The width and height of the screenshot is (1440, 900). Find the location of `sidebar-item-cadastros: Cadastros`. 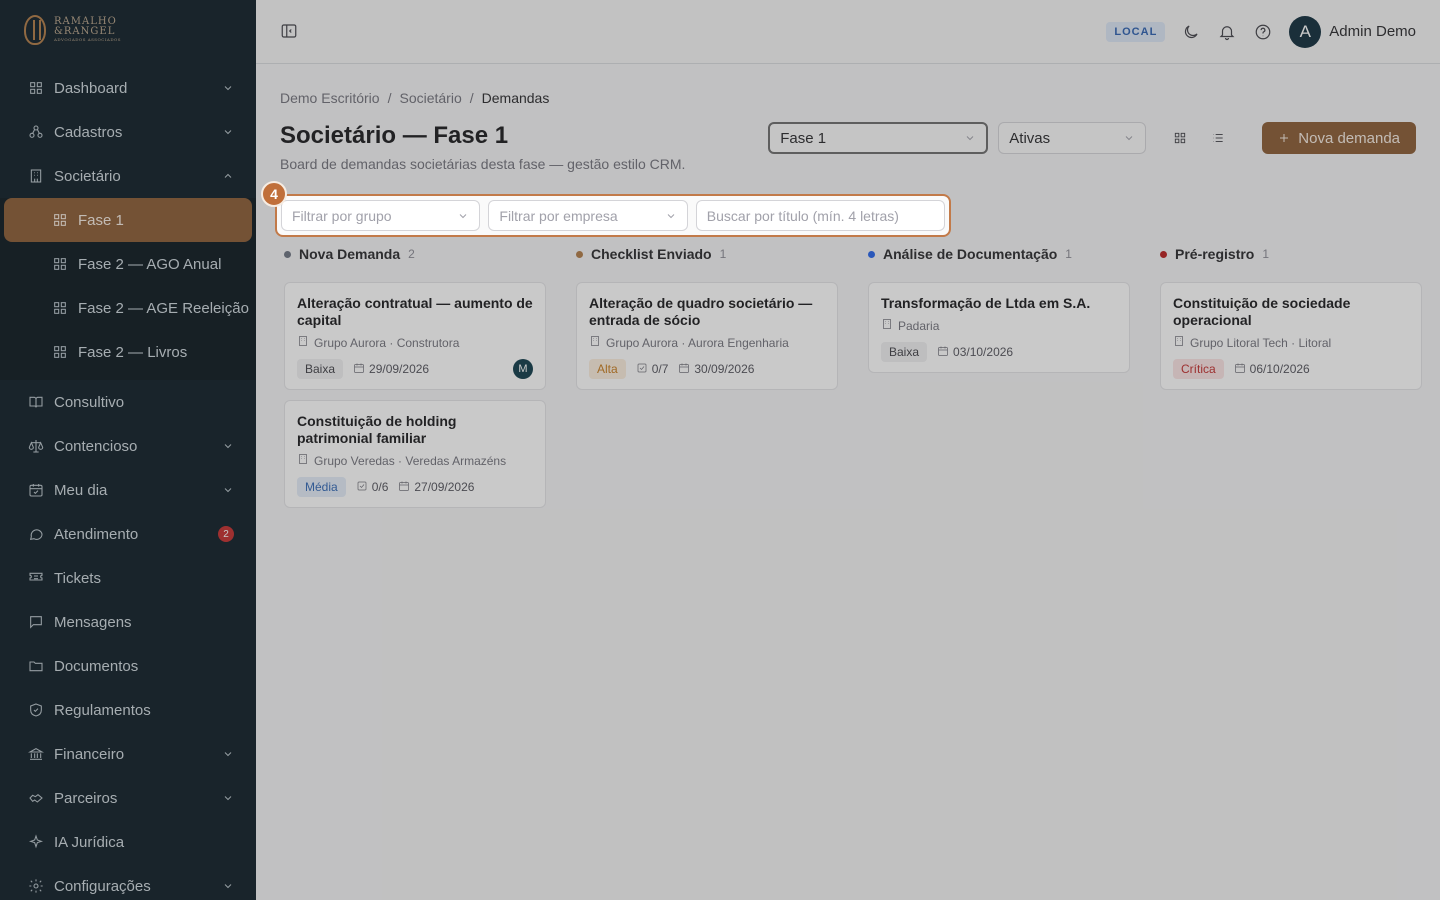

sidebar-item-cadastros: Cadastros is located at coordinates (128, 132).